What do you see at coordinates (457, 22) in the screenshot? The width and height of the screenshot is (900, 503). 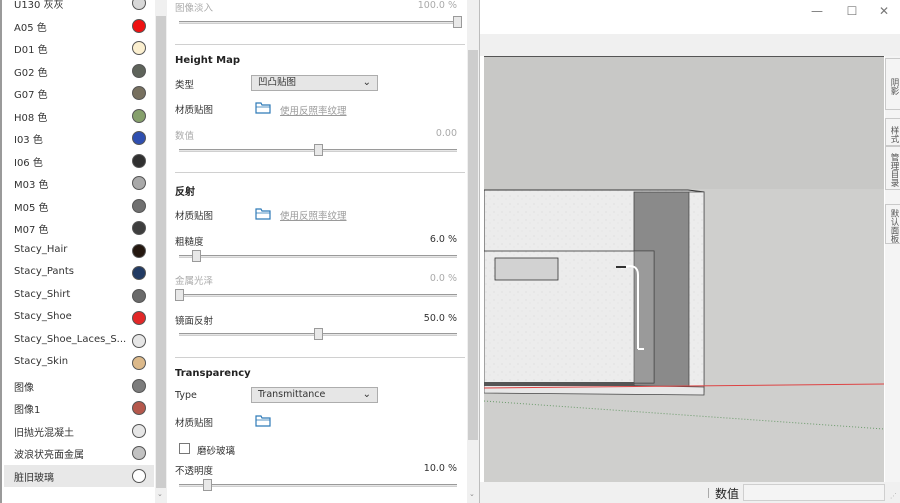 I see `image-fade-slider-thumb` at bounding box center [457, 22].